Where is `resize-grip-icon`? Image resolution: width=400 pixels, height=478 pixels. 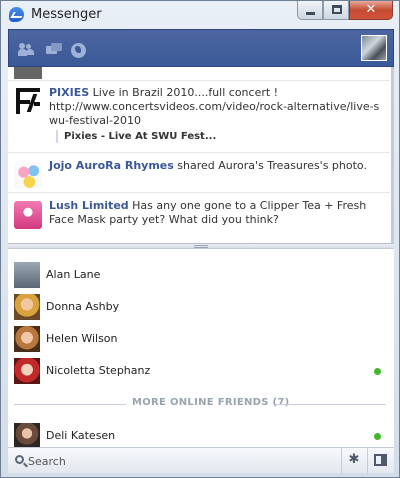 resize-grip-icon is located at coordinates (201, 246).